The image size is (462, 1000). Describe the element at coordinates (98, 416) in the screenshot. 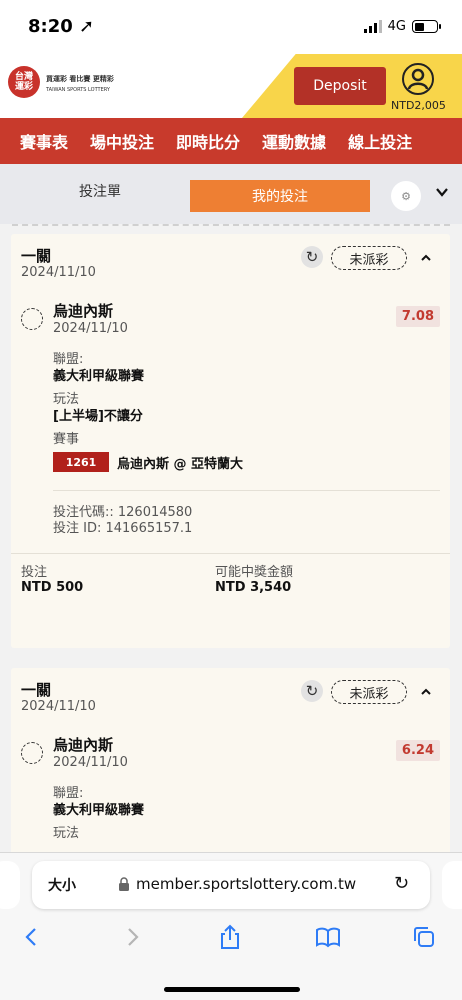

I see `market-value: [上半場]不讓分` at that location.